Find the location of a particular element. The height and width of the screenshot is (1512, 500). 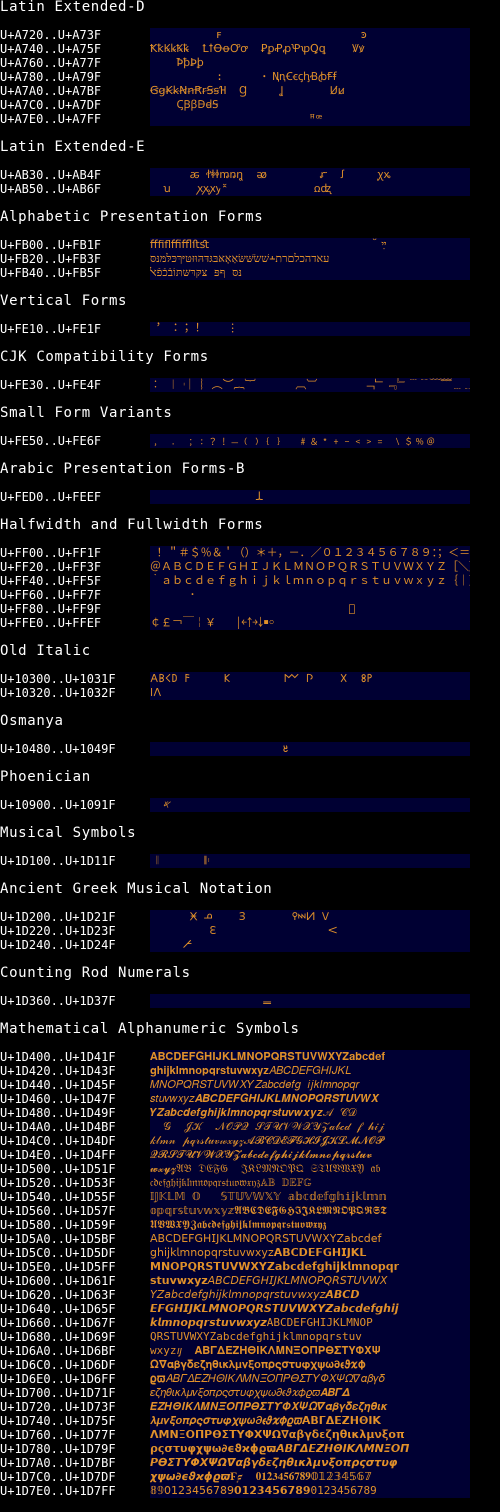

glyph-cells: 𝒀𝒁𝒂𝒃𝒄𝒅𝒆𝒇𝒈𝒉𝒊𝒋𝒌𝒍𝒎𝒏𝒐𝒑𝒒𝒓𝒔𝒕𝒖𝒗𝒘𝒙𝒚𝒛𝒜 𝒞𝒟 is located at coordinates (310, 1113).